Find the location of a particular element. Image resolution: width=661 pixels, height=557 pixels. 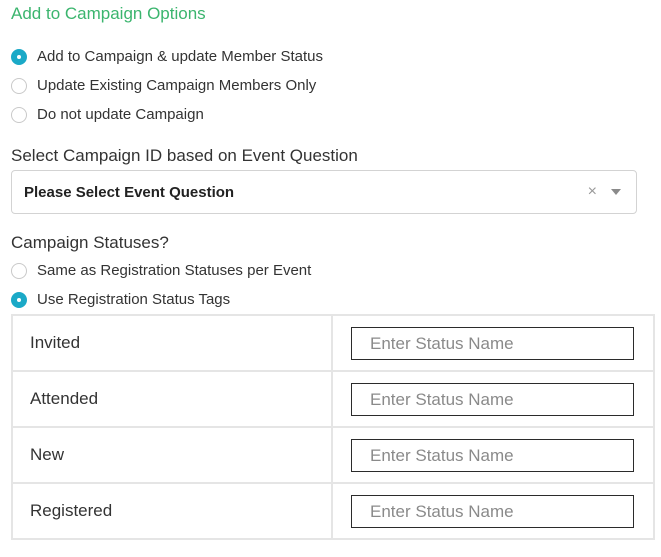

radio-label: Same as Registration Statuses per Event is located at coordinates (174, 270).